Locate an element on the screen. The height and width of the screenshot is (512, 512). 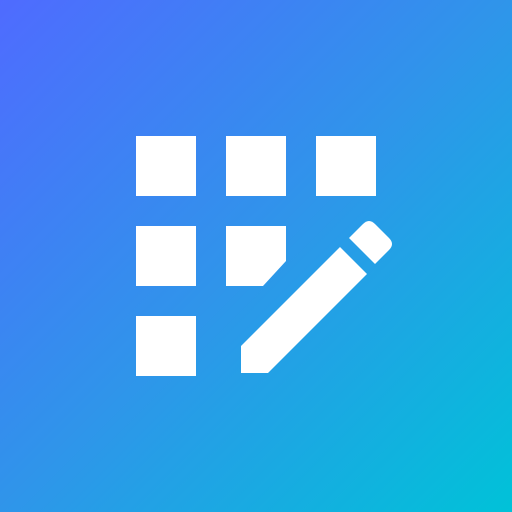
pencil-cap is located at coordinates (370, 242).